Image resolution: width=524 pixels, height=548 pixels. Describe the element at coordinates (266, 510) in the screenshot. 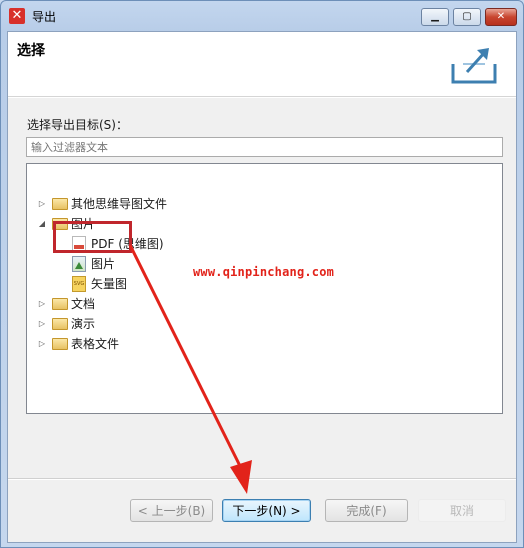

I see `next-button: 下一步(N) >` at that location.